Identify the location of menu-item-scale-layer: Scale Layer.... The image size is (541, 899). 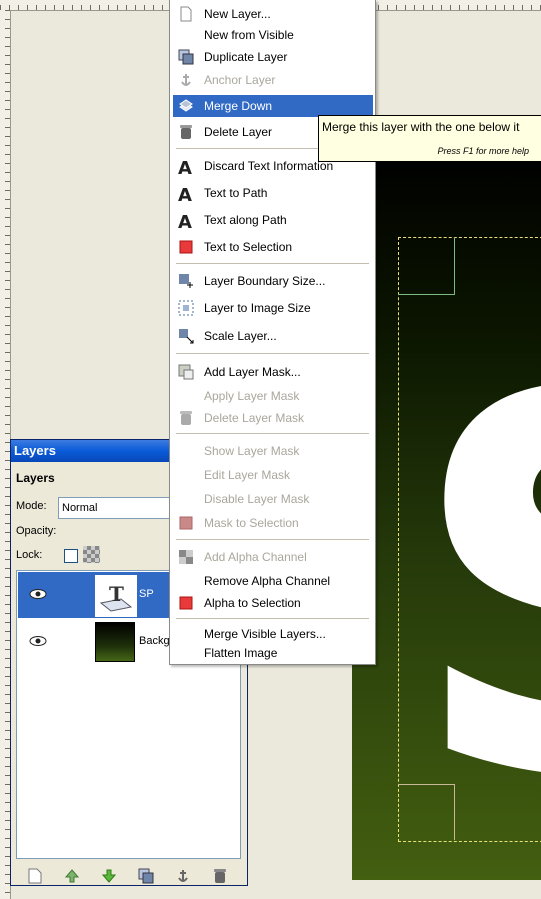
(273, 336).